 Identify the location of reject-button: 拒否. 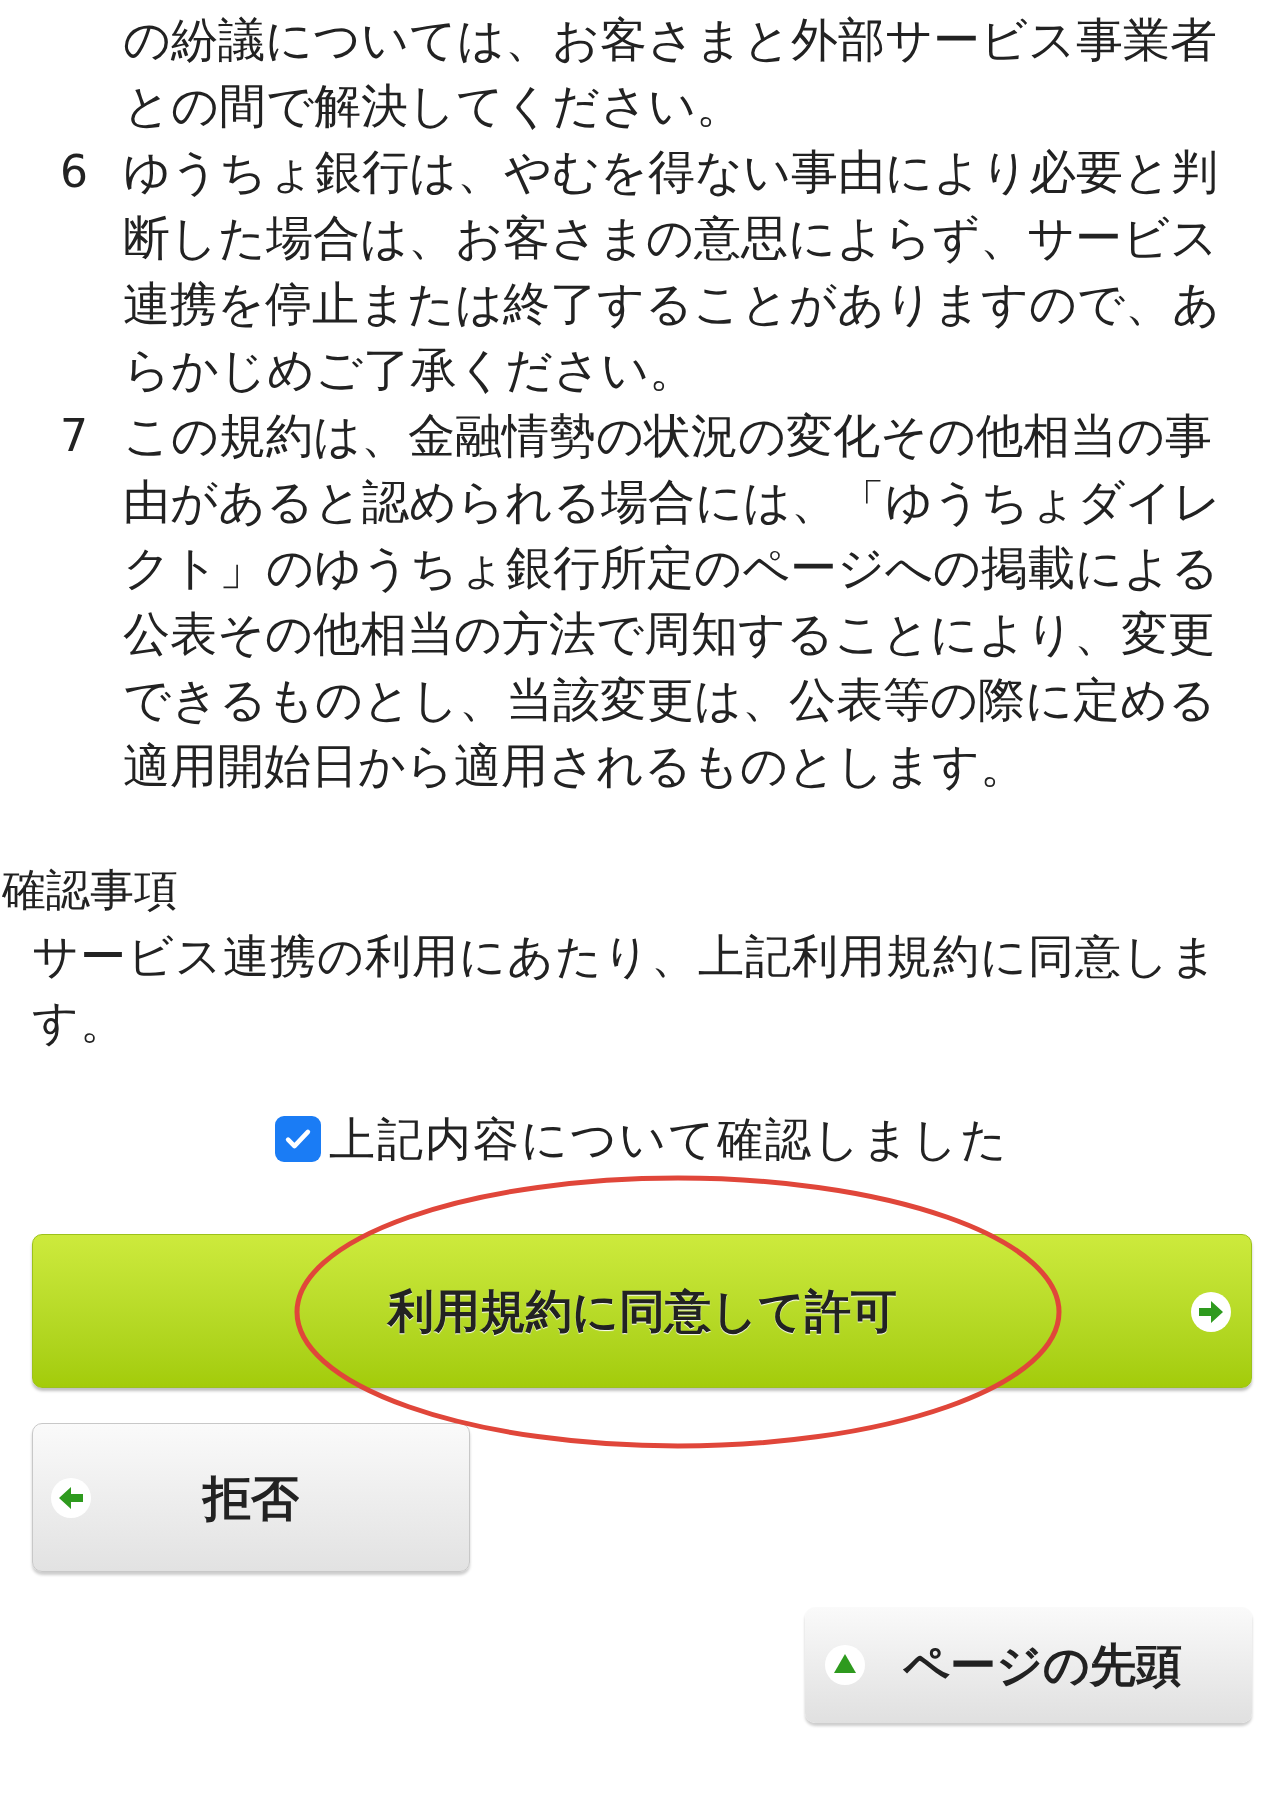
(251, 1497).